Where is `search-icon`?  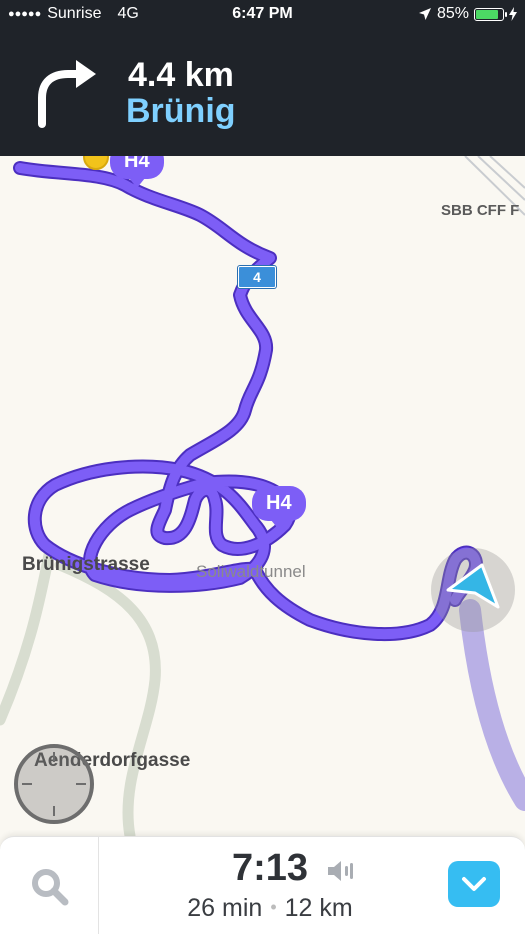 search-icon is located at coordinates (50, 887).